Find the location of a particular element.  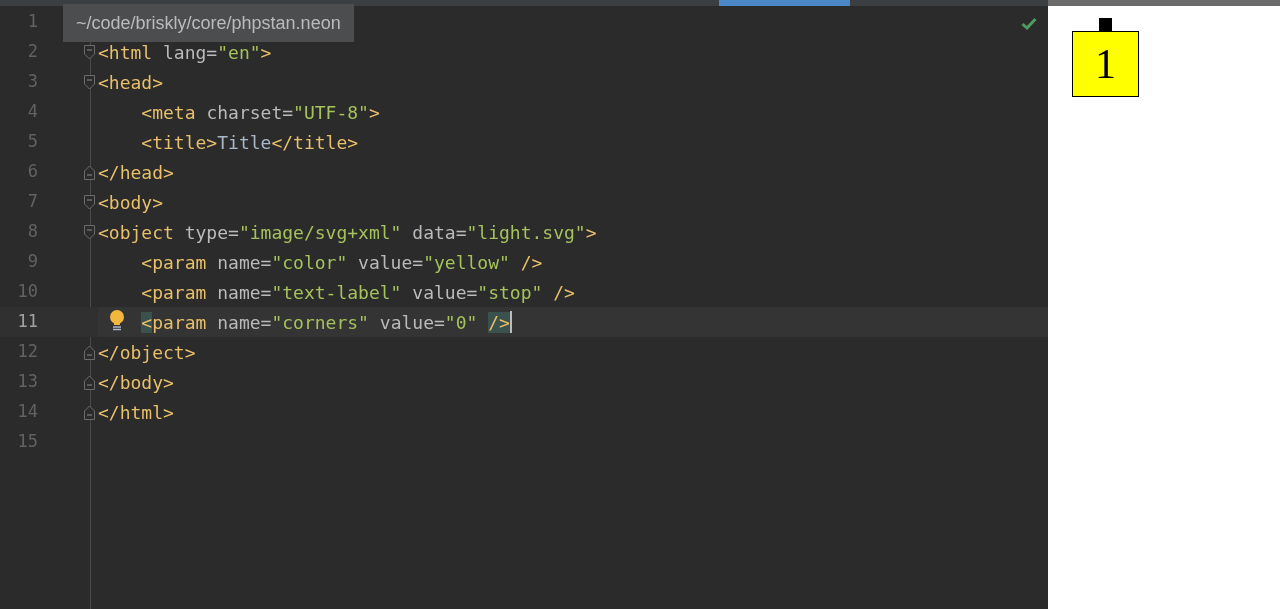

code-line: <object type="image/svg+xml" data="light.svg"> is located at coordinates (347, 232).